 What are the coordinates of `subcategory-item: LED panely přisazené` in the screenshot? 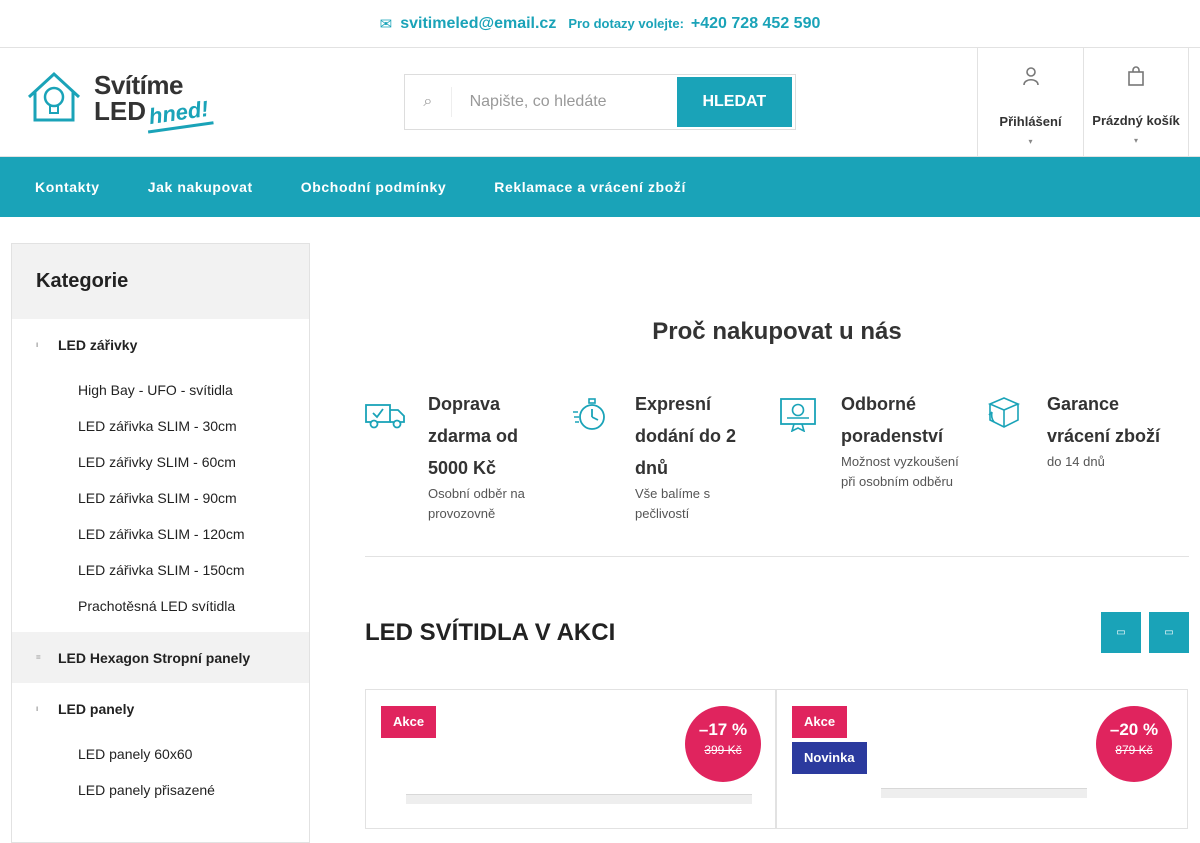 It's located at (160, 790).